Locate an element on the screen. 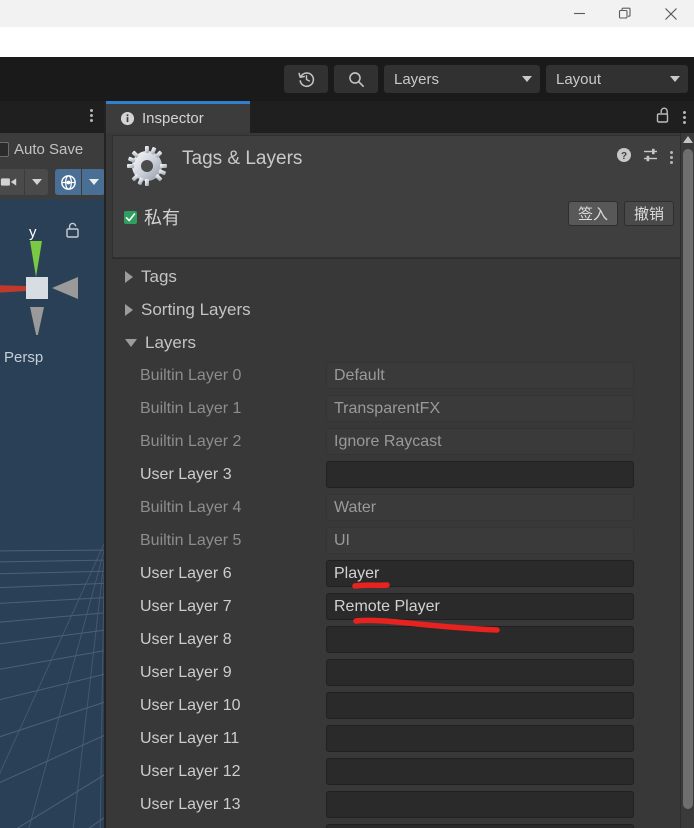  checkin-button: 签入 is located at coordinates (592, 213).